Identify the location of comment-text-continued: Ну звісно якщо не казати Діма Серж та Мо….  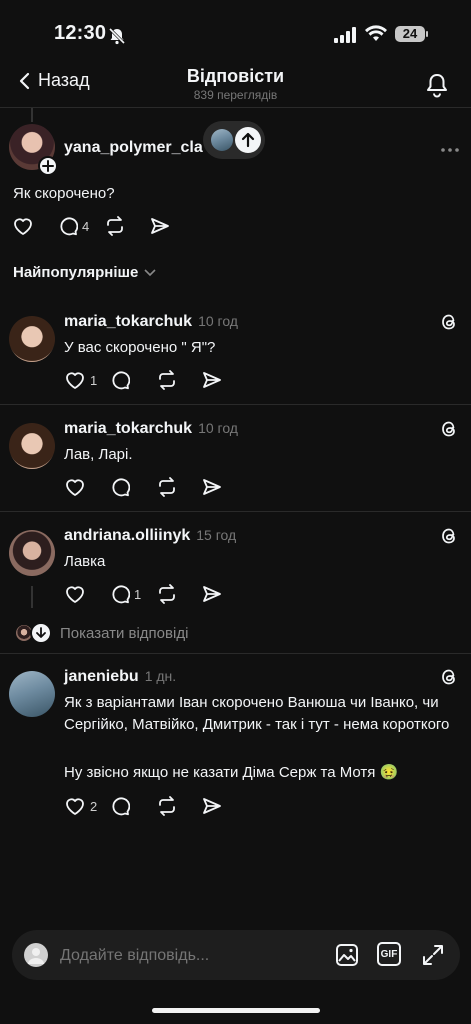
(231, 772).